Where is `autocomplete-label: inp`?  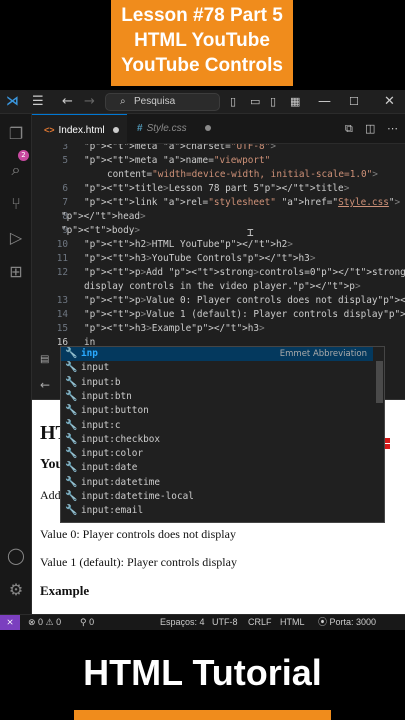
autocomplete-label: inp is located at coordinates (89, 353).